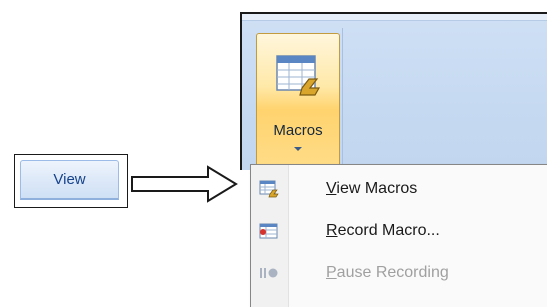 Image resolution: width=547 pixels, height=307 pixels. I want to click on pause-recording-icon, so click(269, 273).